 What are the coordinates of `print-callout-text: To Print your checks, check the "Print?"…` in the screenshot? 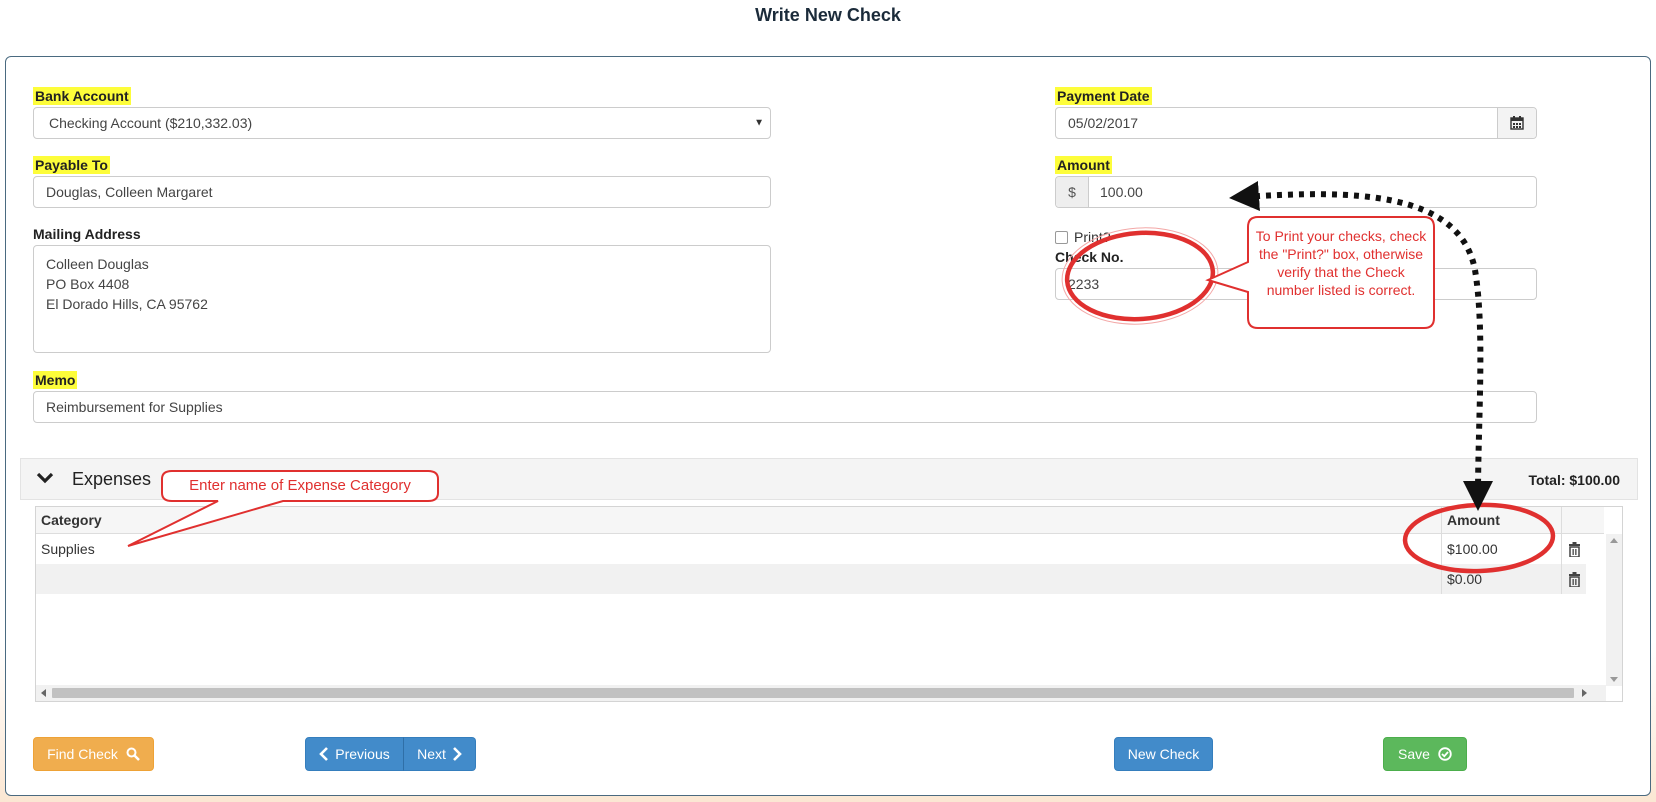 It's located at (1341, 263).